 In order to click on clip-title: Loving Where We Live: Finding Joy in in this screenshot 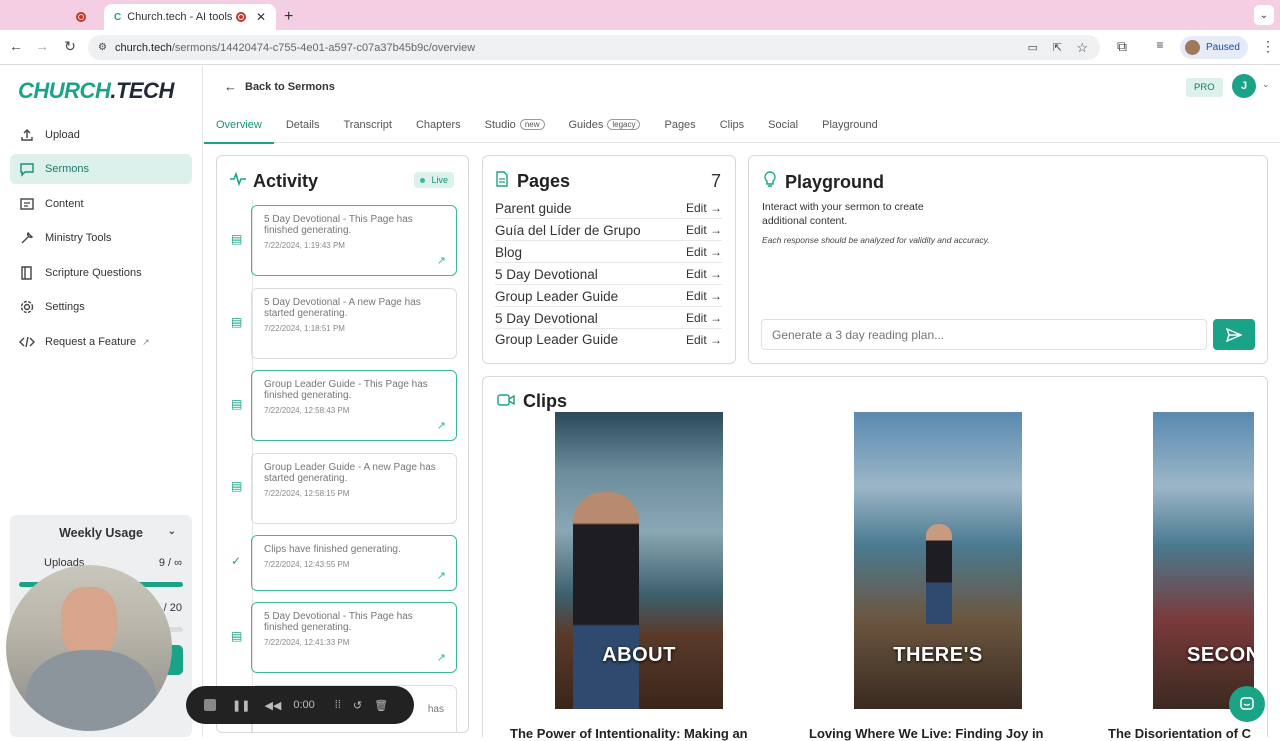, I will do `click(936, 733)`.